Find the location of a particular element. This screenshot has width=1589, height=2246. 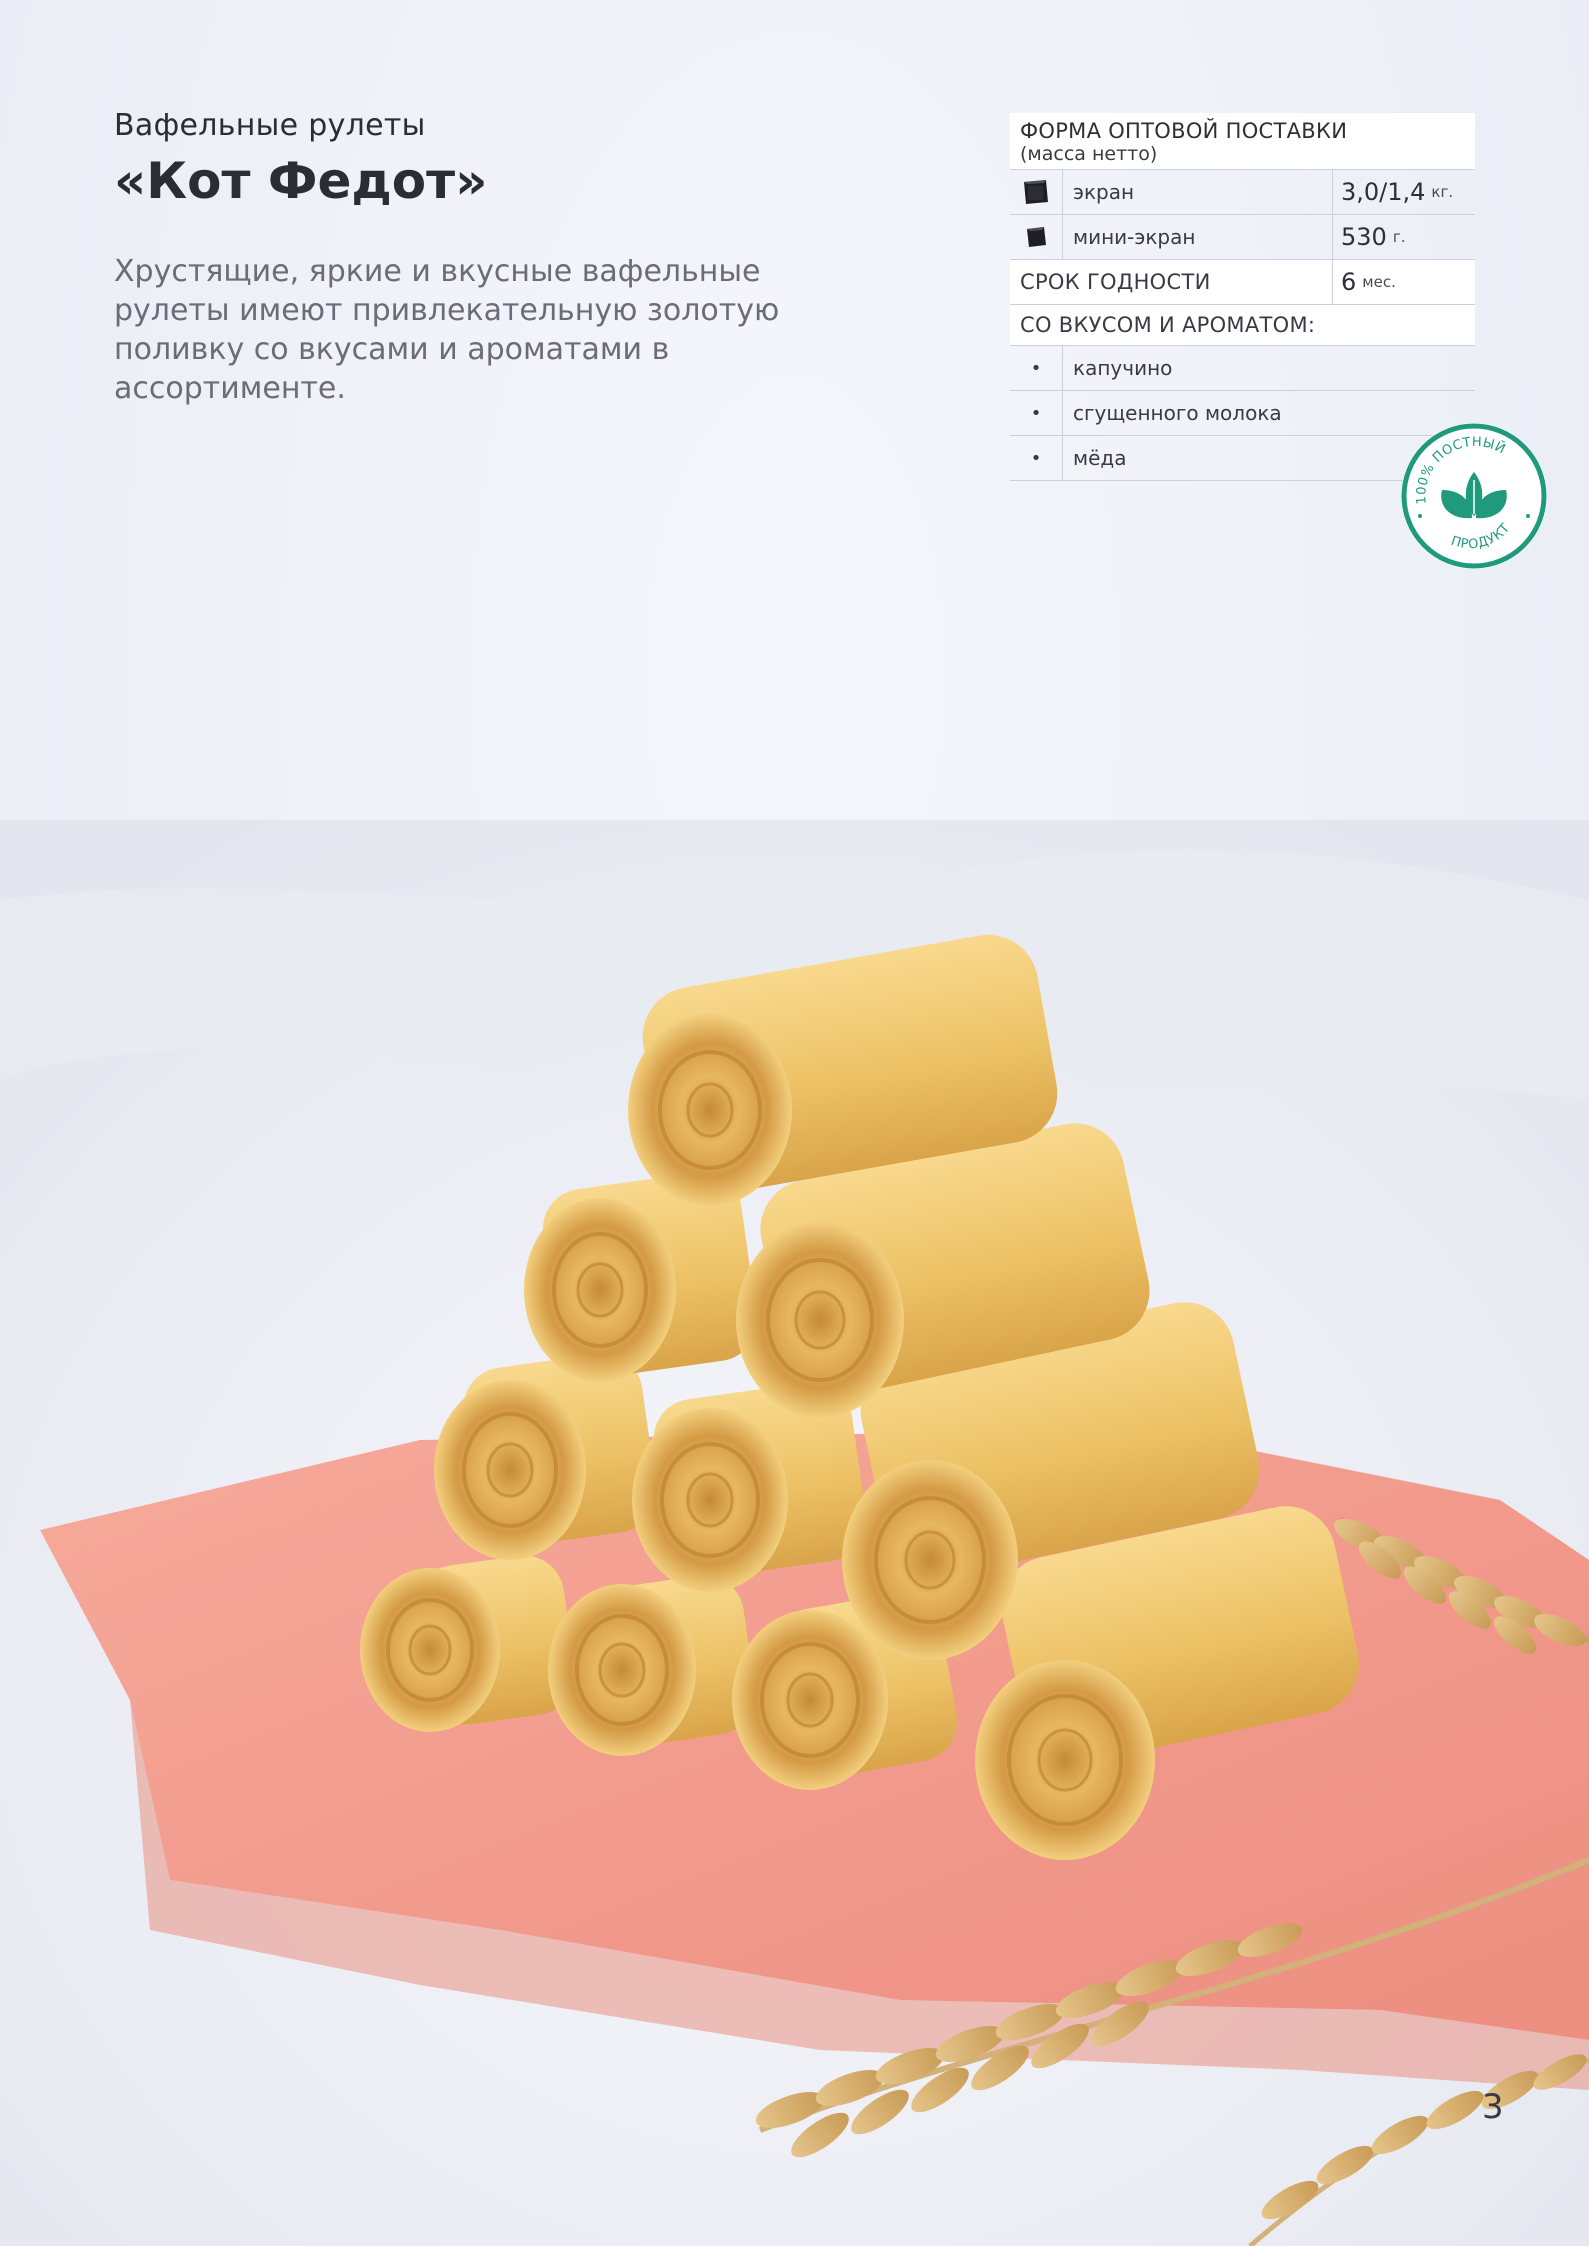

packaging-value: 530 г. is located at coordinates (1403, 237).